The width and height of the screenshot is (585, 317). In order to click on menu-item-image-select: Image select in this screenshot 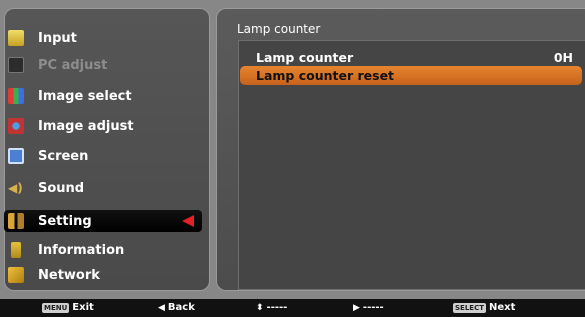, I will do `click(103, 96)`.